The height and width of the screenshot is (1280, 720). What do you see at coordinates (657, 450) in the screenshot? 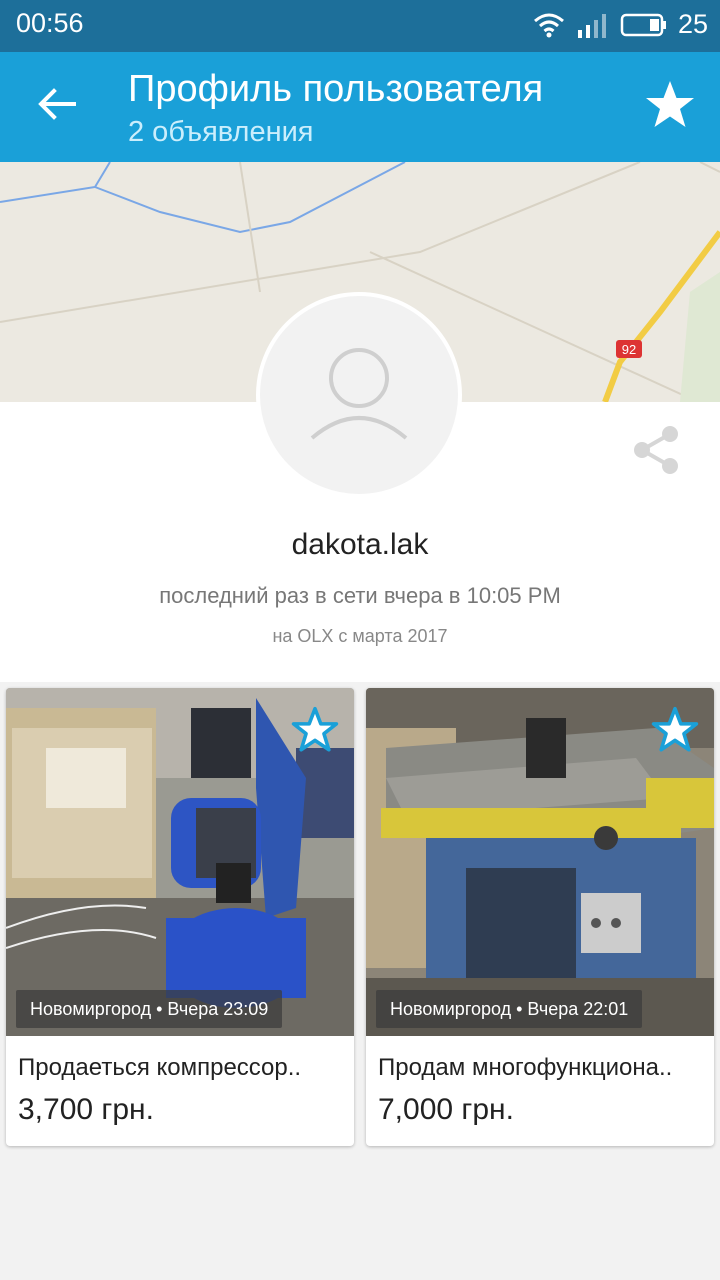
I see `share-icon` at bounding box center [657, 450].